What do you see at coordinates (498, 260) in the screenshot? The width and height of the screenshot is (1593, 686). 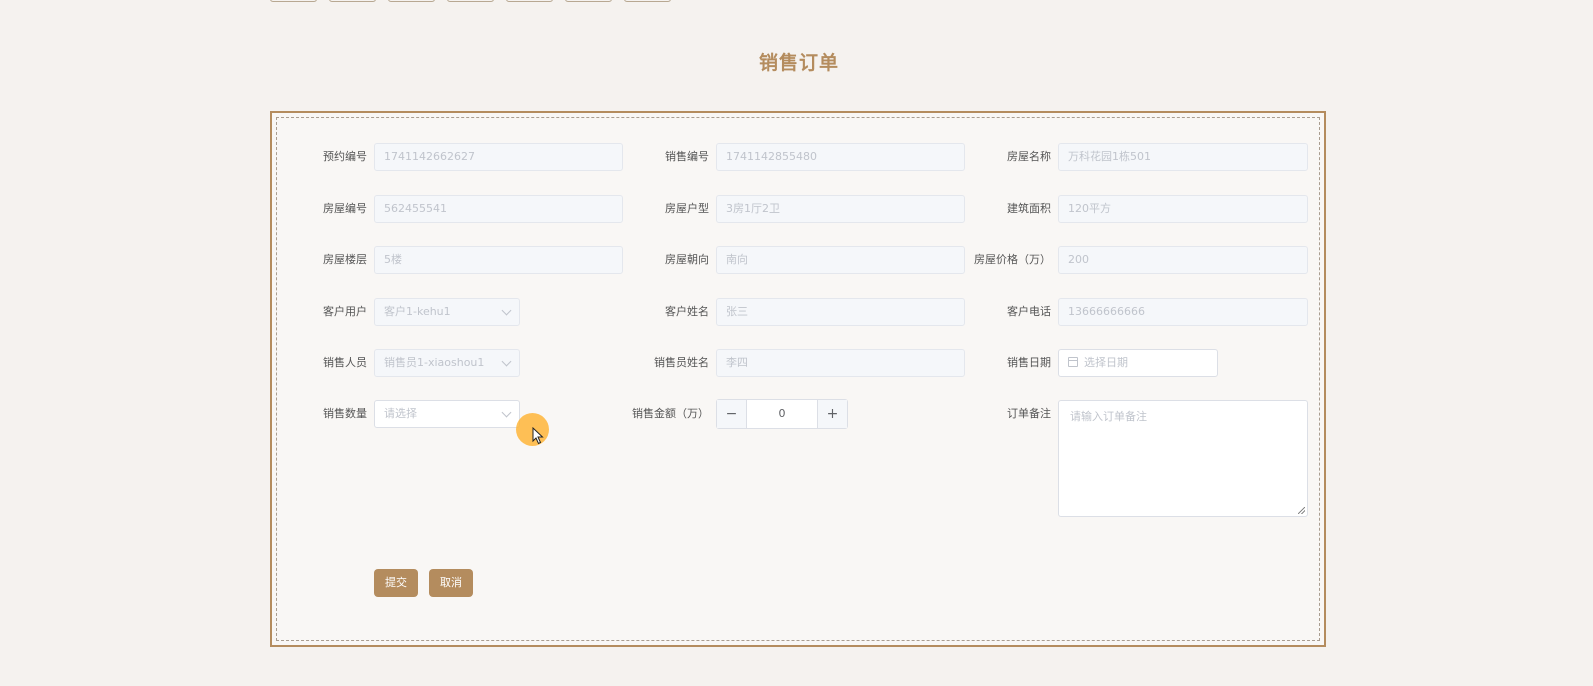 I see `house-floor-field: 5楼` at bounding box center [498, 260].